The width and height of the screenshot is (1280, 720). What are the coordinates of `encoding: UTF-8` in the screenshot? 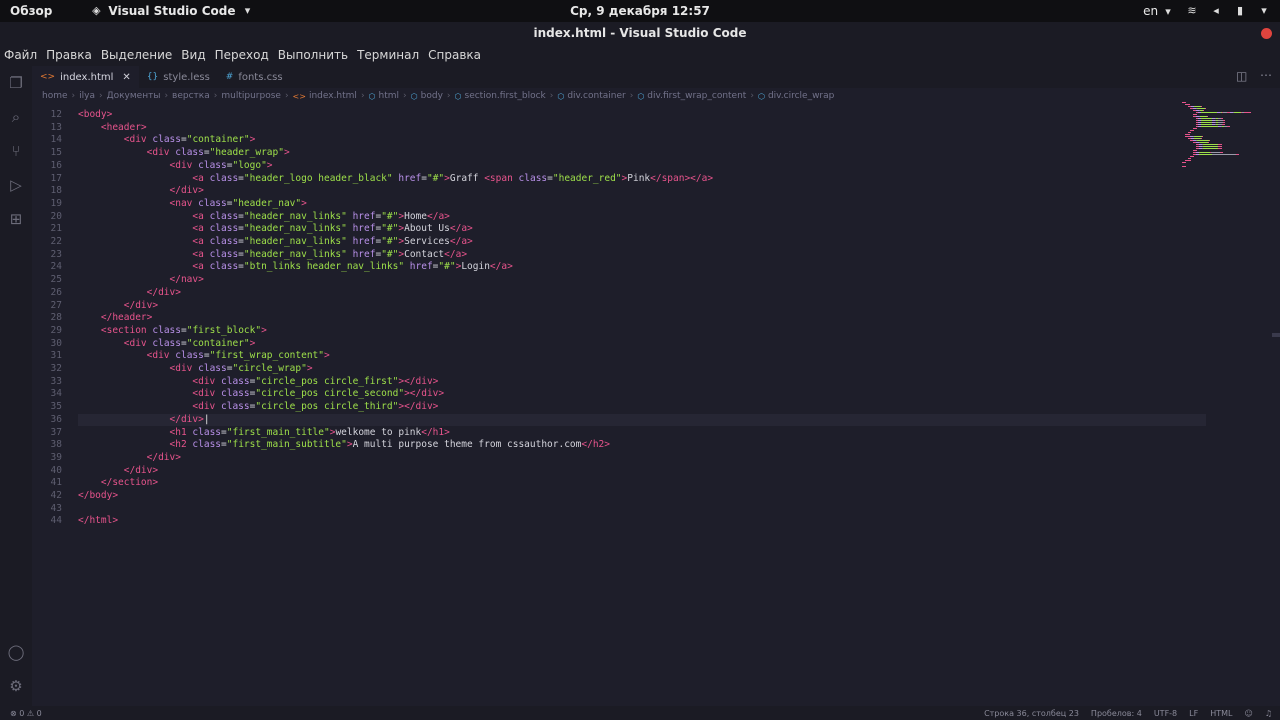 It's located at (1165, 713).